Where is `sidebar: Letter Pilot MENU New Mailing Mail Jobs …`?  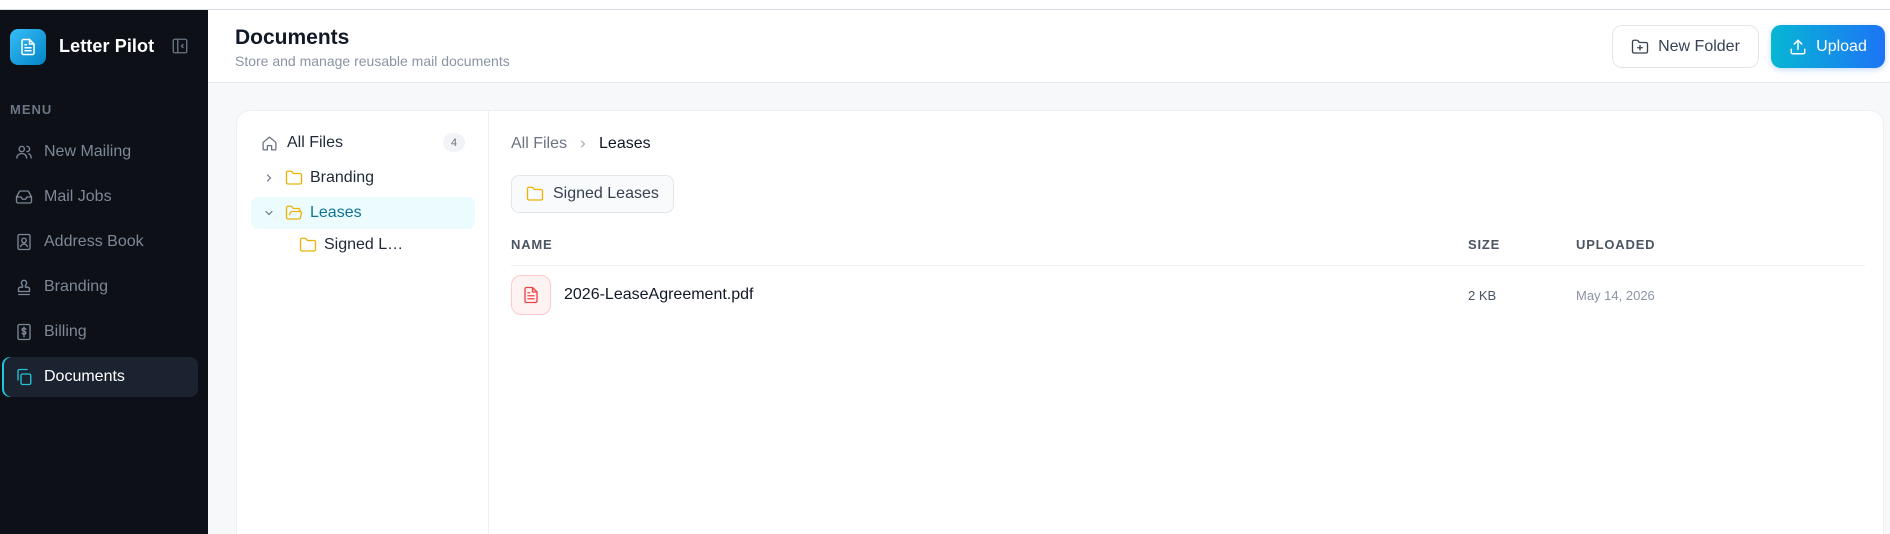
sidebar: Letter Pilot MENU New Mailing Mail Jobs … is located at coordinates (104, 272).